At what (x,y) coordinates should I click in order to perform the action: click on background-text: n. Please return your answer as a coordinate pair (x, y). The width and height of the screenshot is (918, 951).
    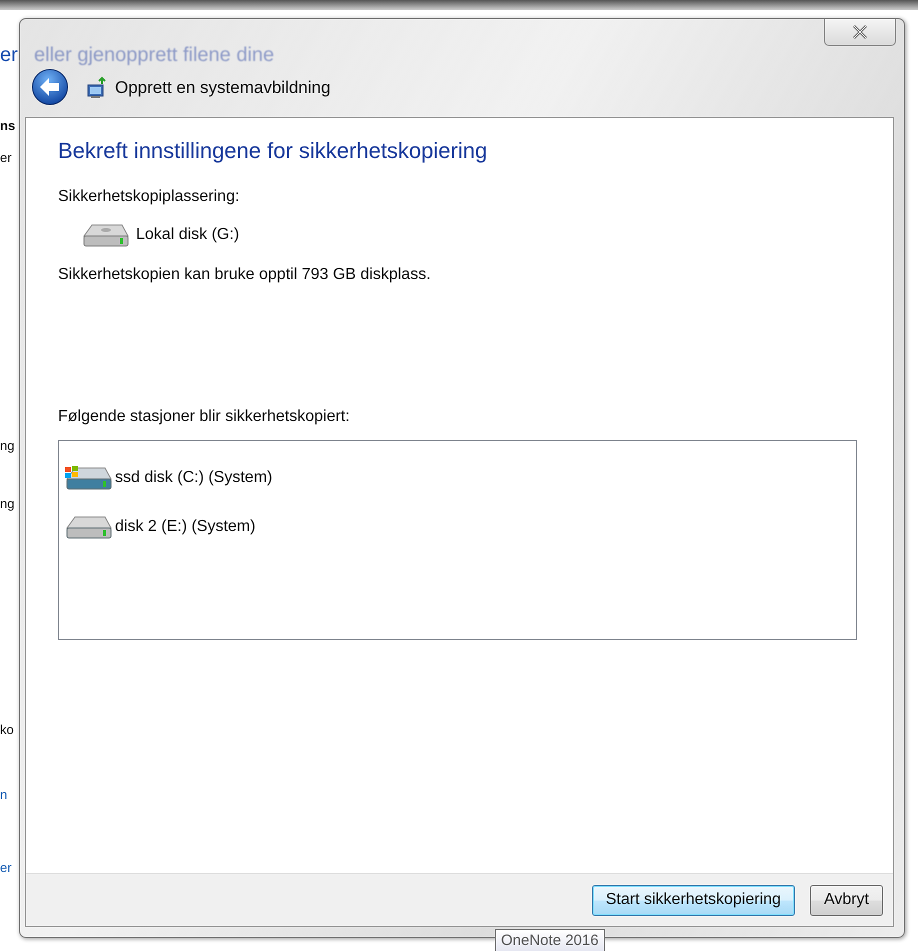
    Looking at the image, I should click on (4, 794).